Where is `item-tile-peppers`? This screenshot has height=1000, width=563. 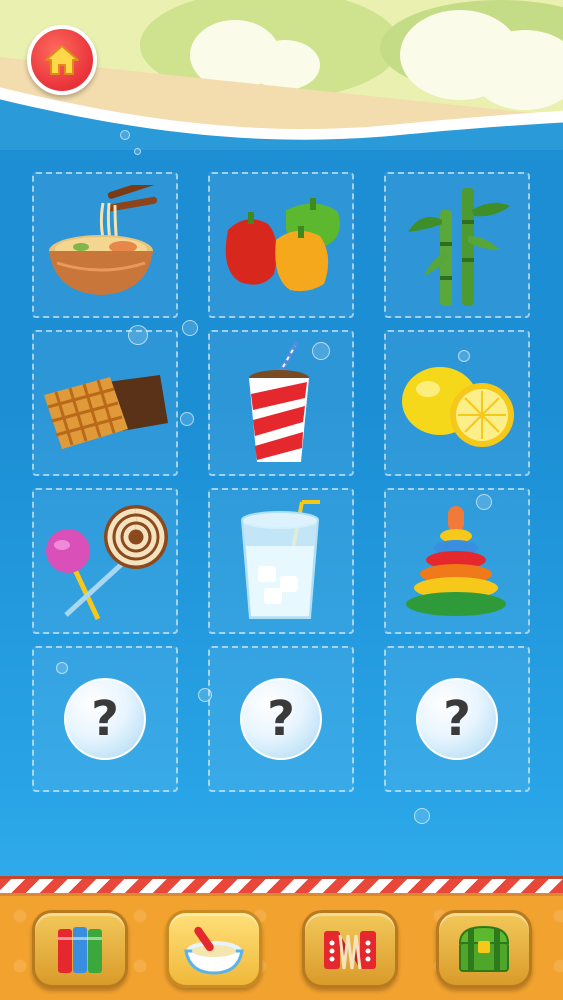
item-tile-peppers is located at coordinates (281, 245).